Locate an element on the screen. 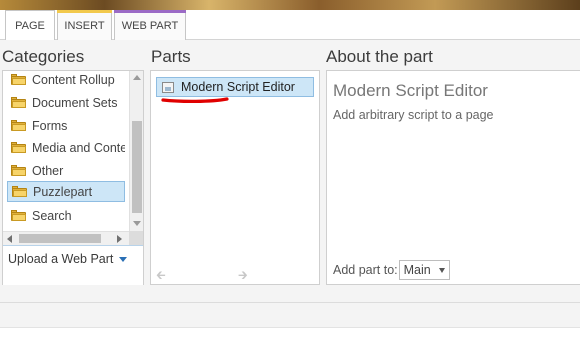 This screenshot has height=343, width=580. tab-insert-label: INSERT is located at coordinates (84, 25).